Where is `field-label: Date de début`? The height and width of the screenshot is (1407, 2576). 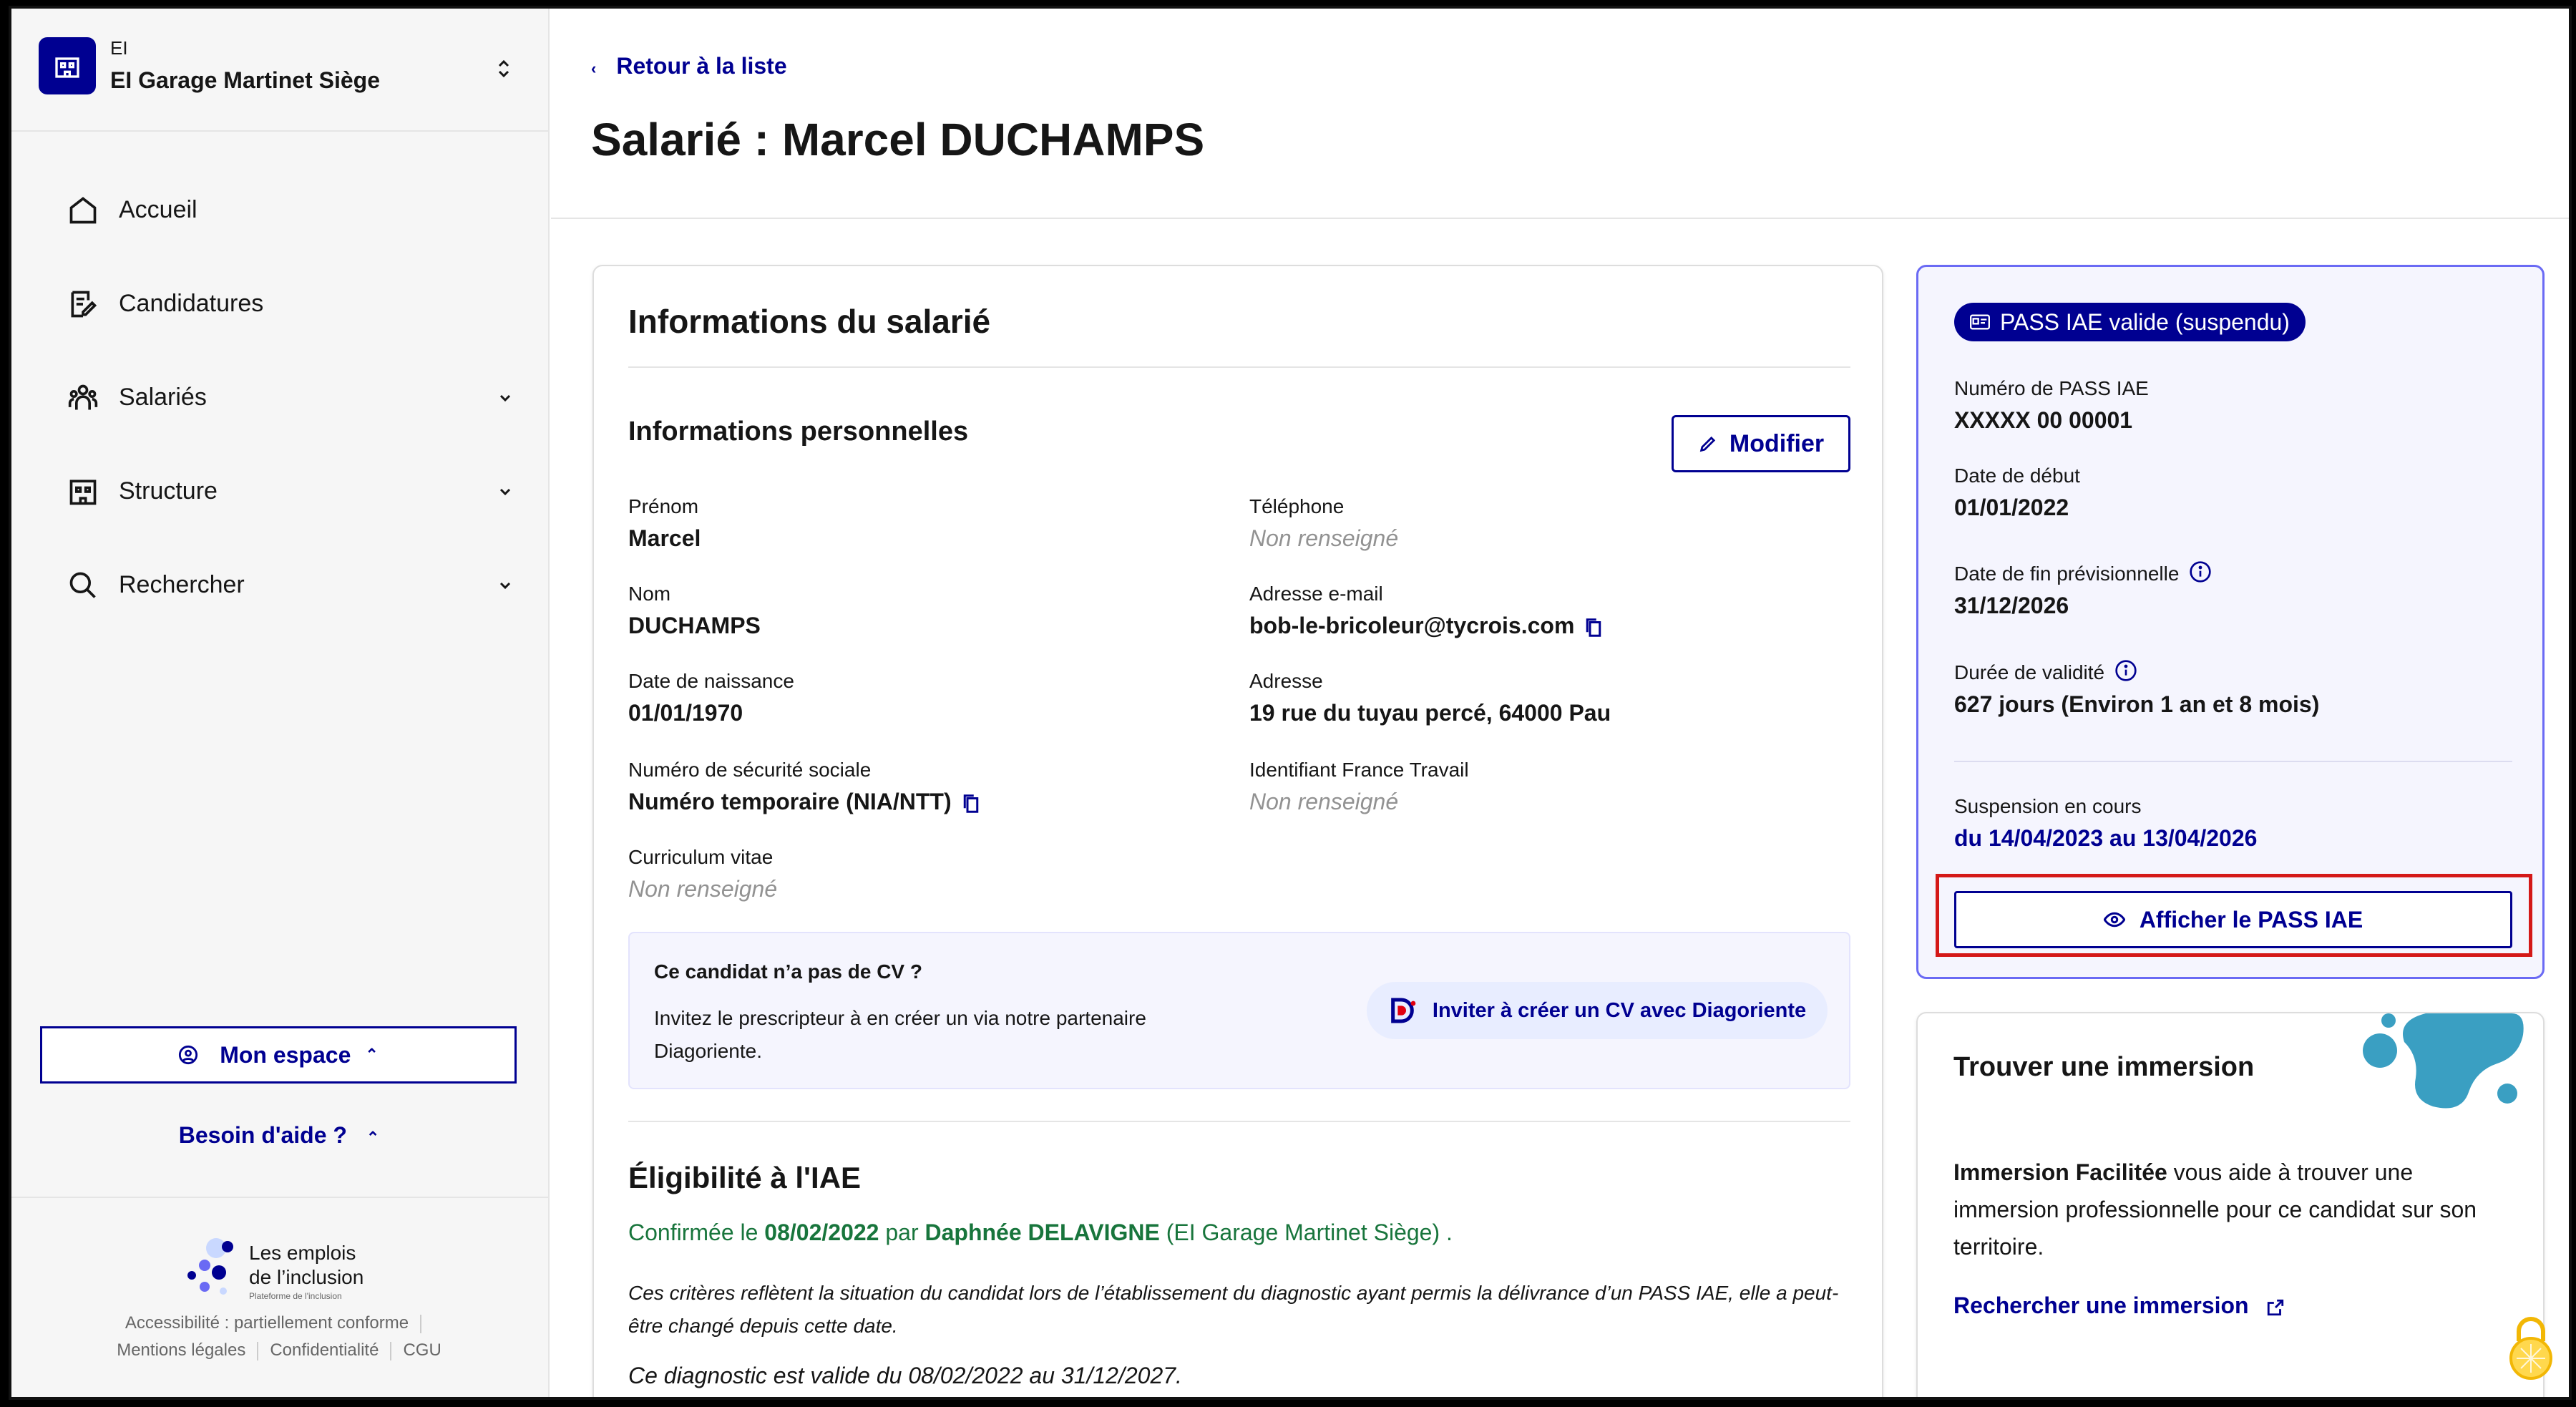 field-label: Date de début is located at coordinates (2017, 475).